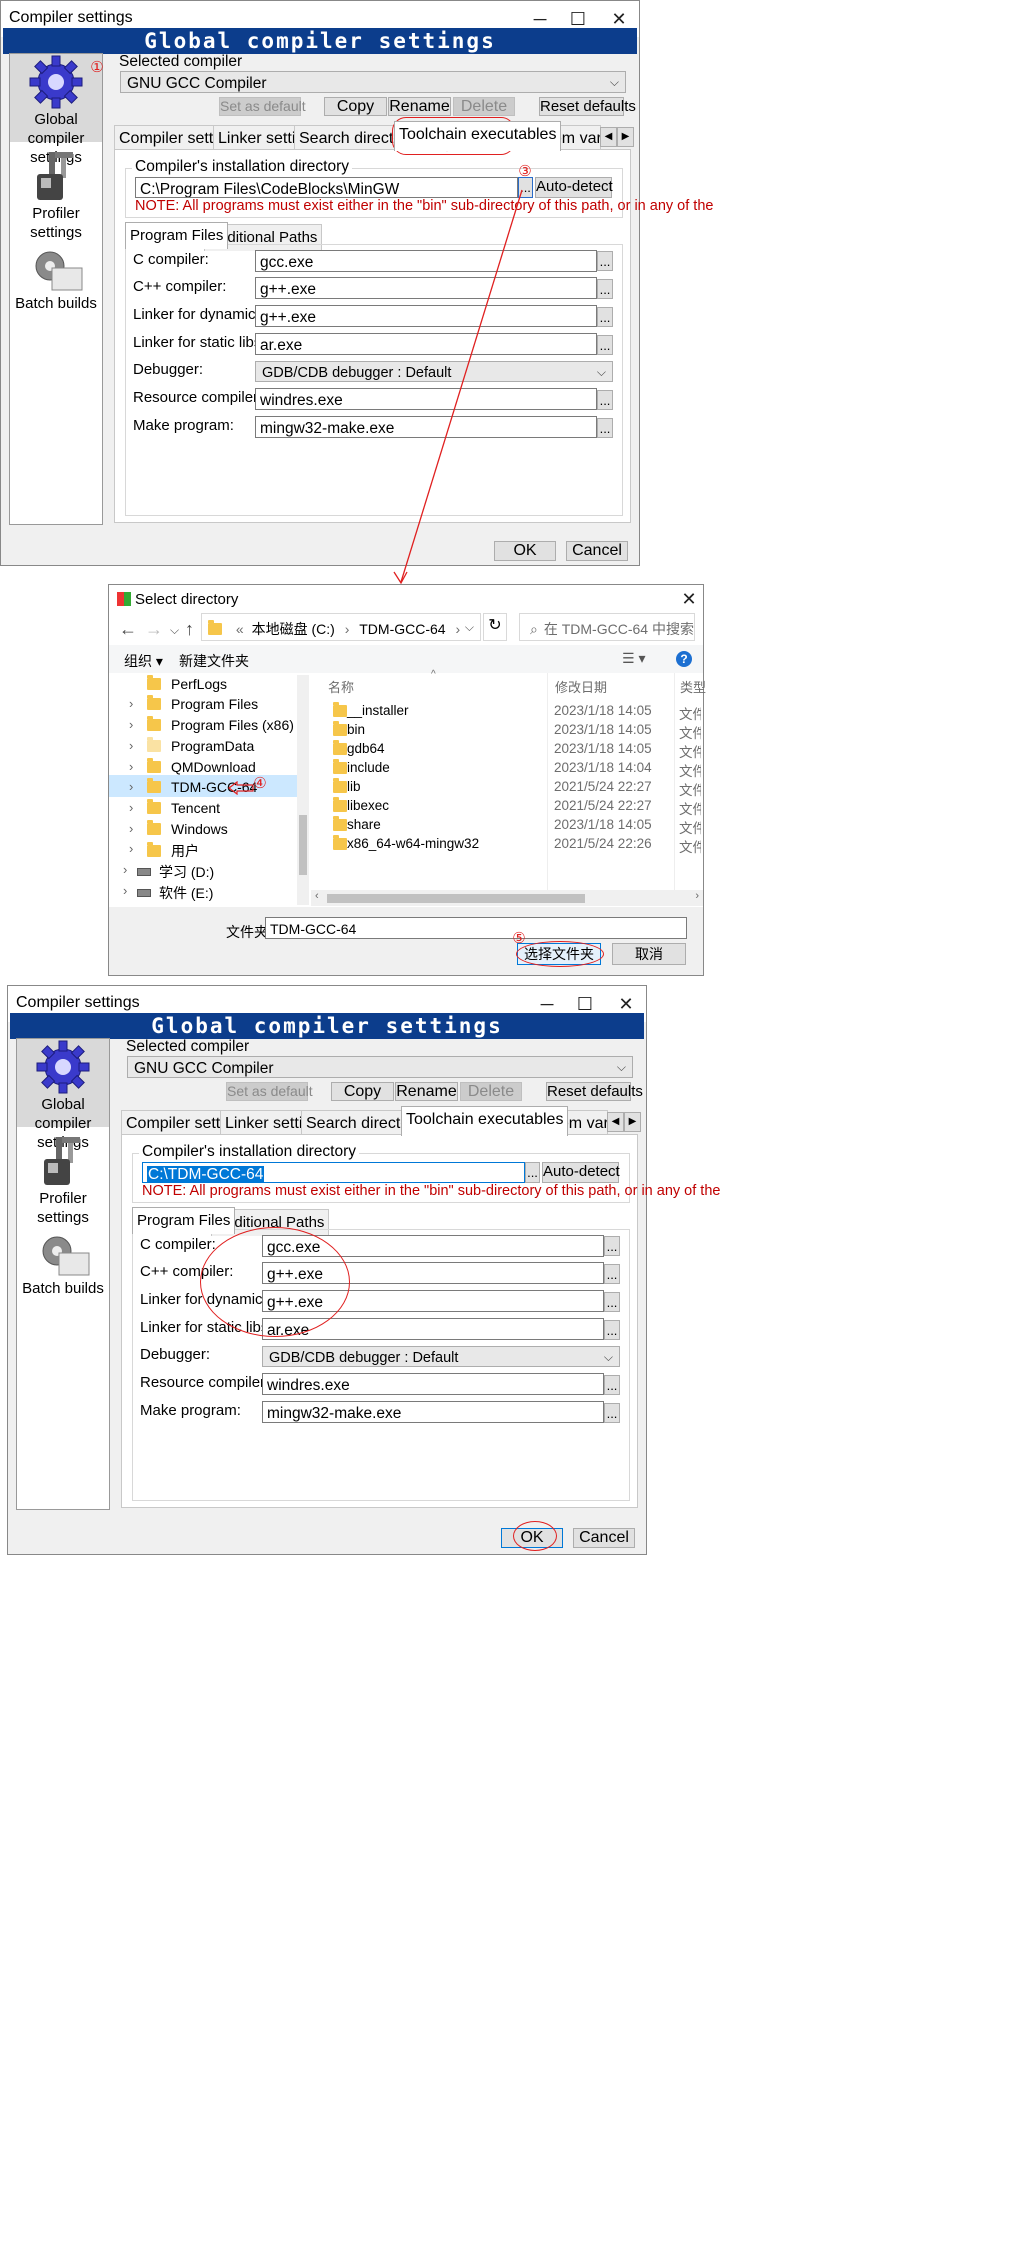 The width and height of the screenshot is (1023, 2262). Describe the element at coordinates (581, 1172) in the screenshot. I see `auto-detect-button: Auto-detect` at that location.